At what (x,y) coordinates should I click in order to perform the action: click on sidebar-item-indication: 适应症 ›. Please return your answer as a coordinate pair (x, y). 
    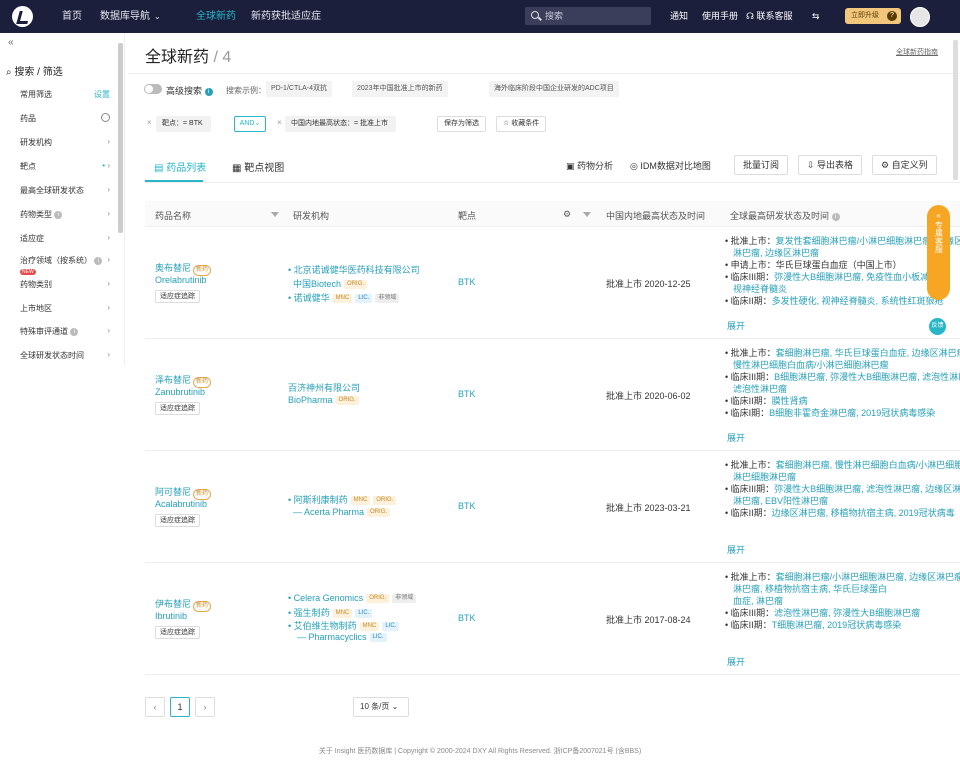
    Looking at the image, I should click on (65, 238).